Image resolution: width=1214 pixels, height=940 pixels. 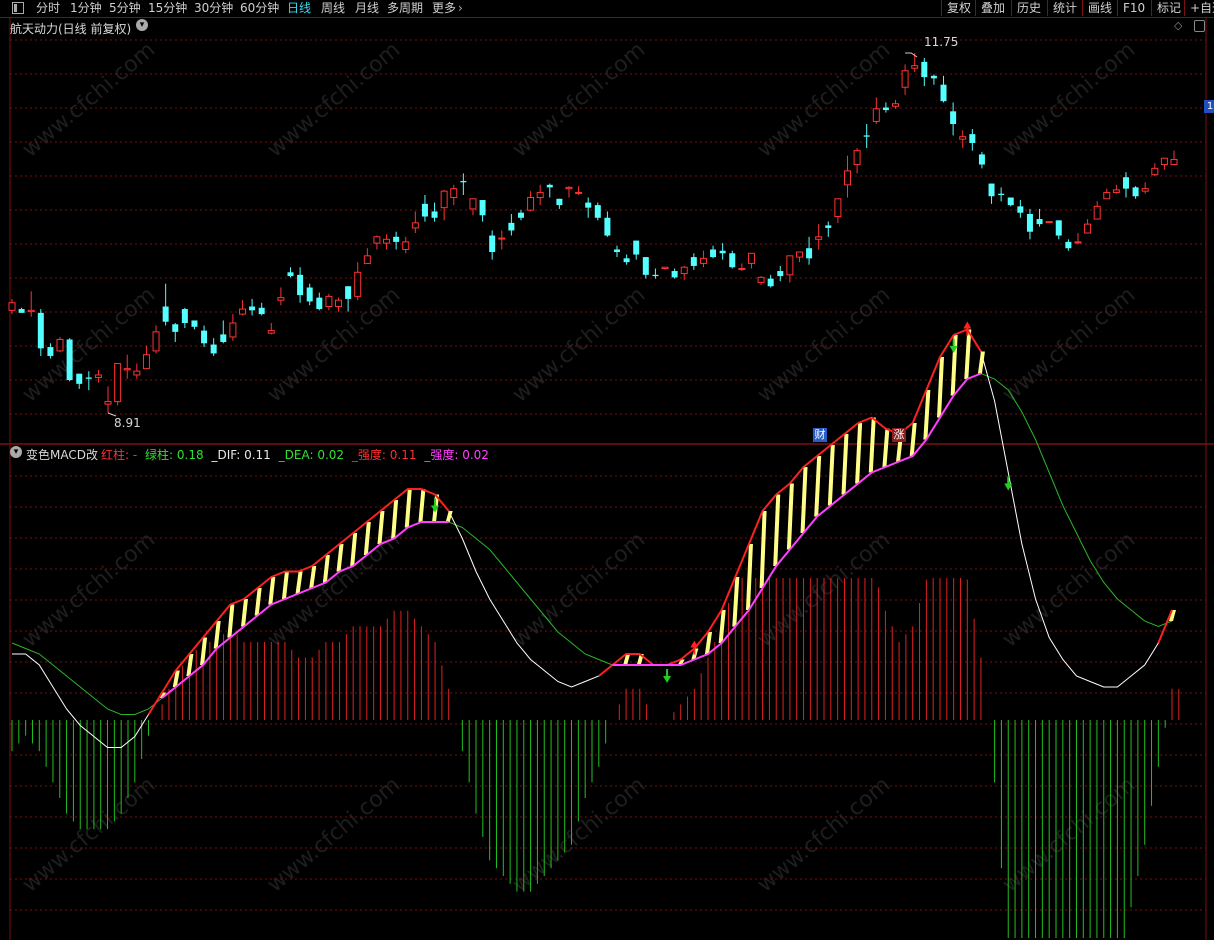 I want to click on tab-daily: 日线, so click(x=299, y=8).